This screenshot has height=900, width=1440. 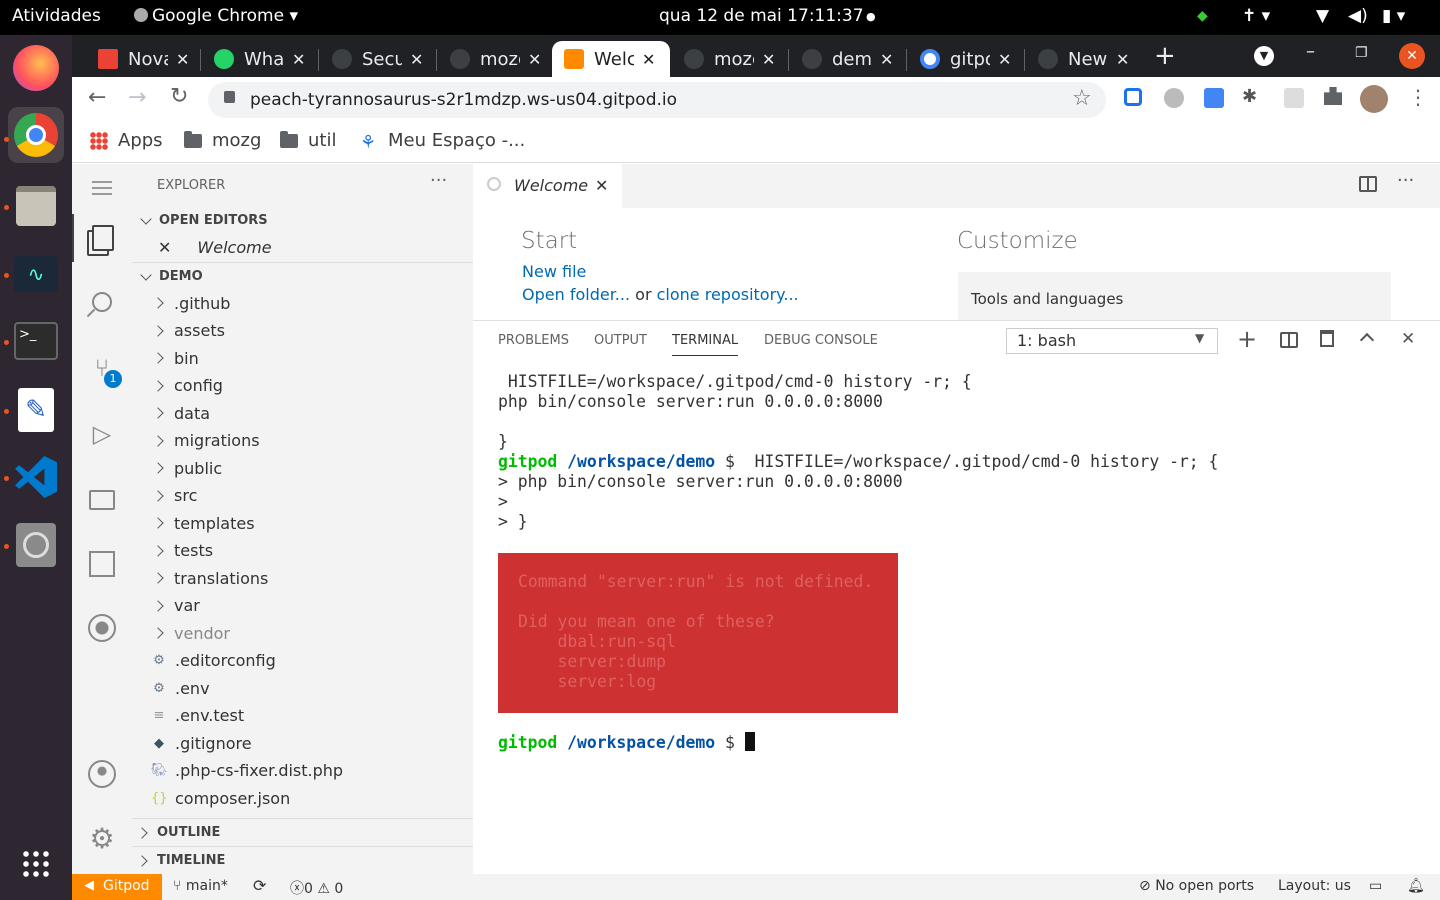 What do you see at coordinates (200, 886) in the screenshot?
I see `branch-status: ⑂ main*` at bounding box center [200, 886].